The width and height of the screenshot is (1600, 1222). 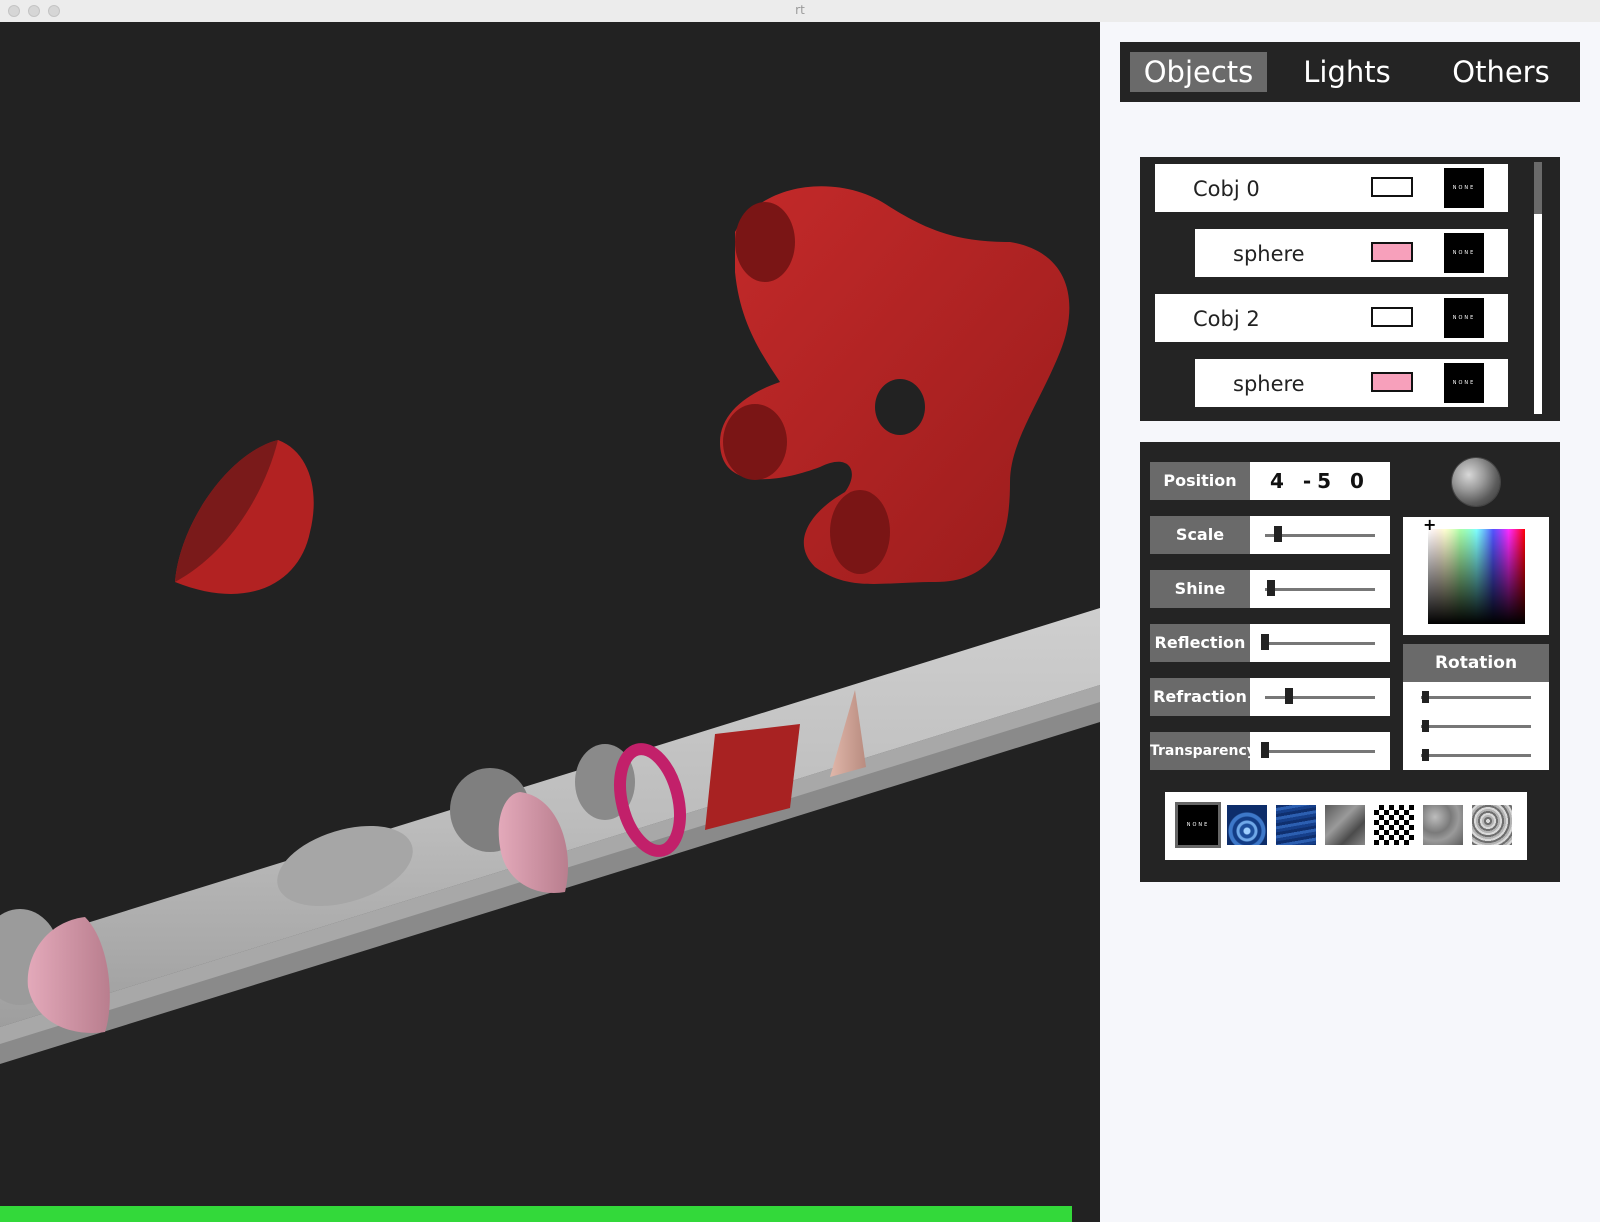 I want to click on shine-label: Shine, so click(x=1200, y=589).